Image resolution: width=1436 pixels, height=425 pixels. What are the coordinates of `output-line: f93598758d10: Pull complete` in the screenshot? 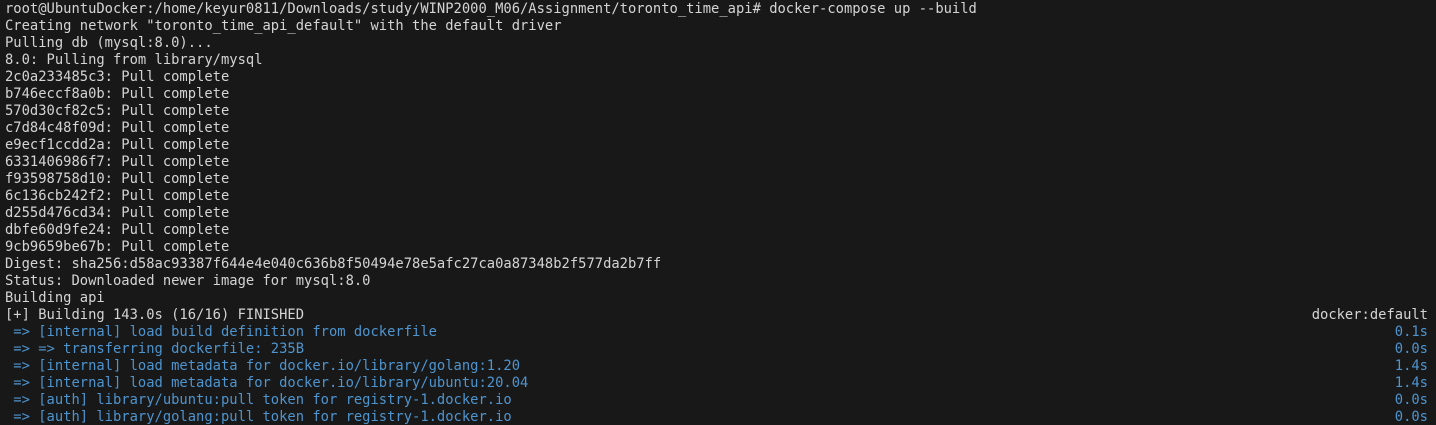 It's located at (117, 179).